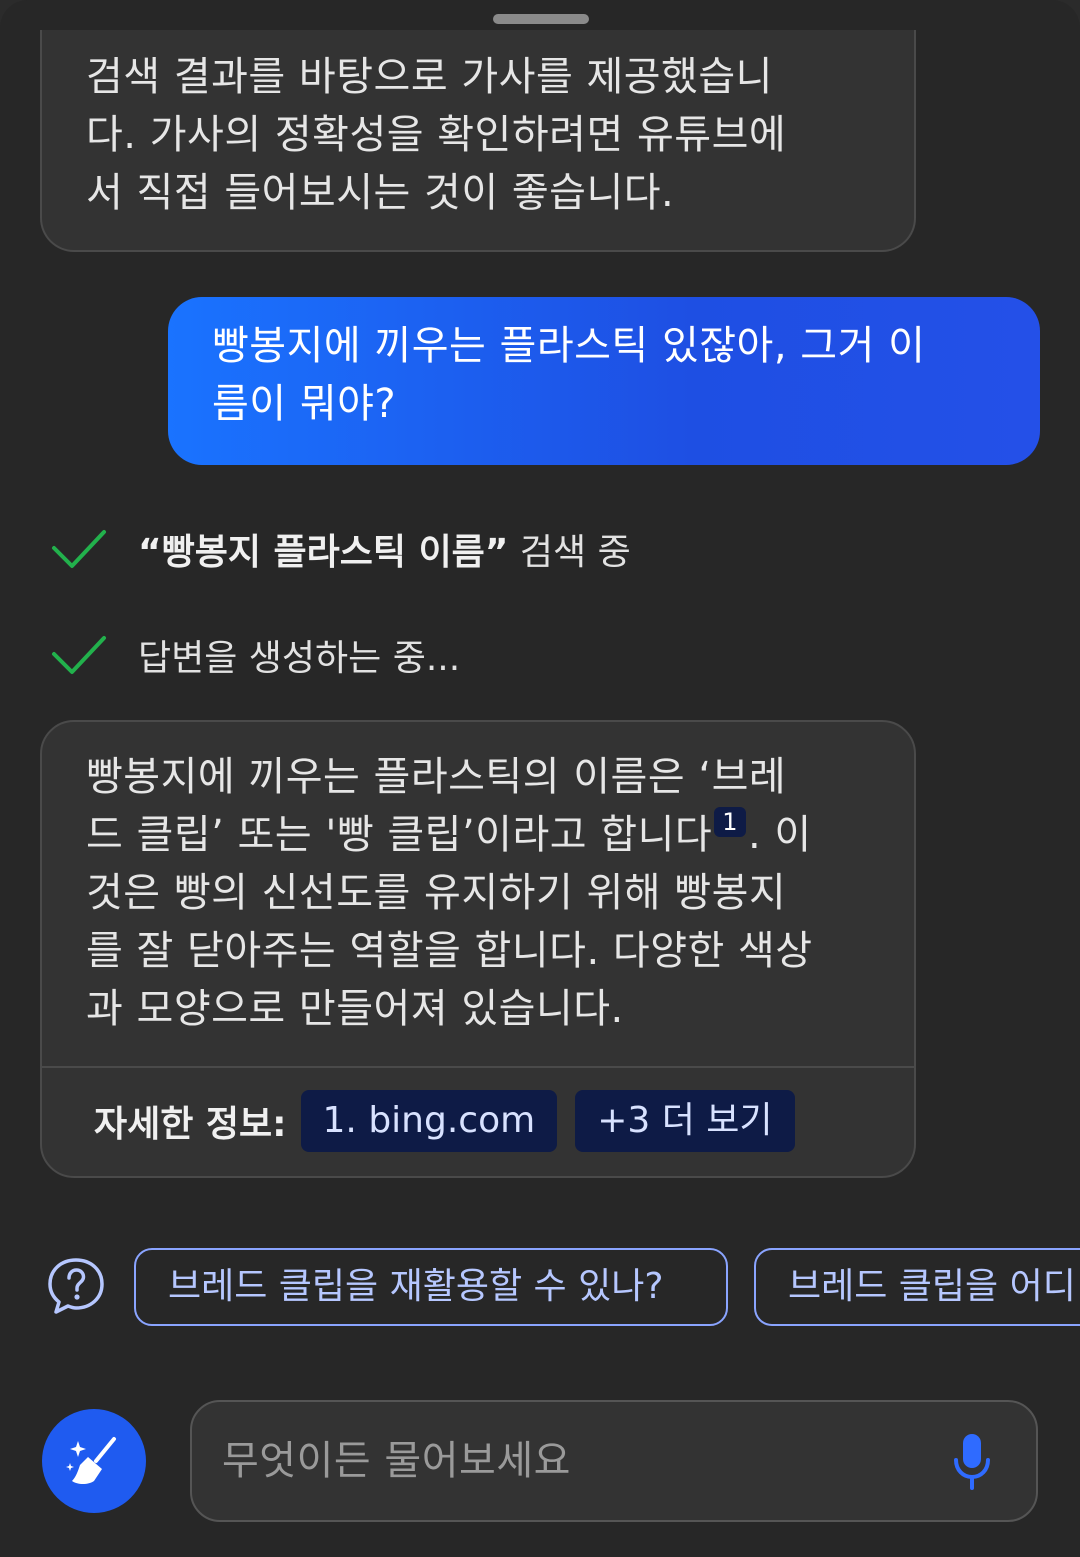 Image resolution: width=1080 pixels, height=1557 pixels. Describe the element at coordinates (541, 19) in the screenshot. I see `drag-handle` at that location.